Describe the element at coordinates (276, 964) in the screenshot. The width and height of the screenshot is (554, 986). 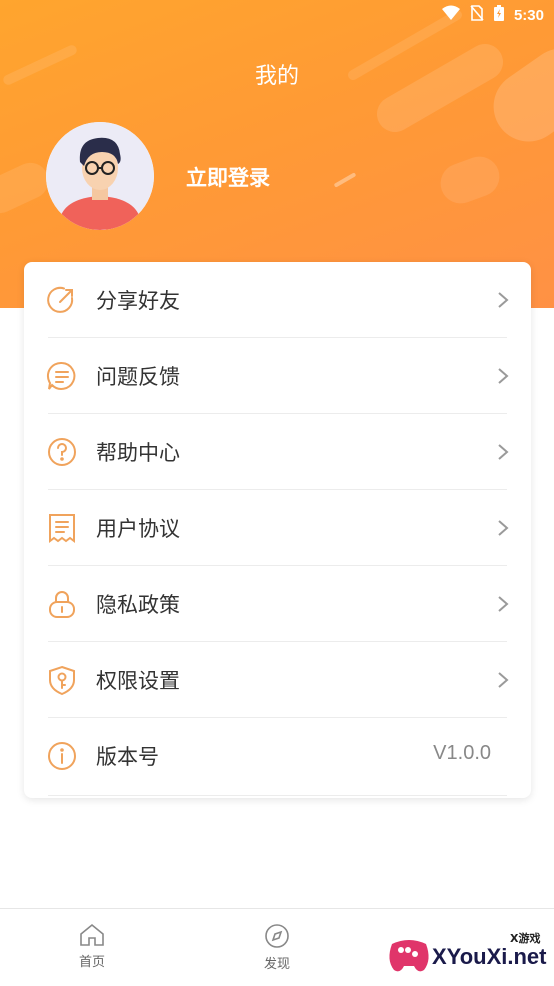
I see `tab-label: 发现` at that location.